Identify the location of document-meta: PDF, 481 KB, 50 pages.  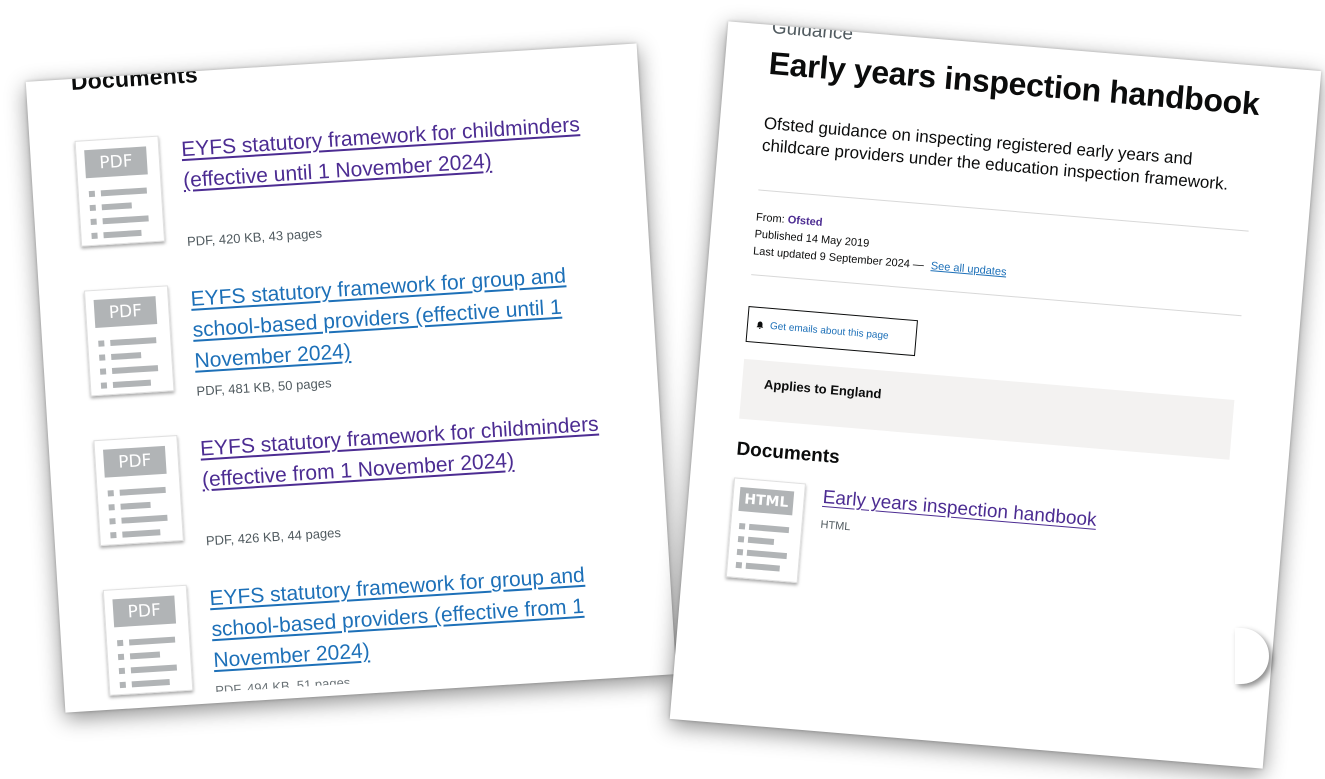
(264, 387).